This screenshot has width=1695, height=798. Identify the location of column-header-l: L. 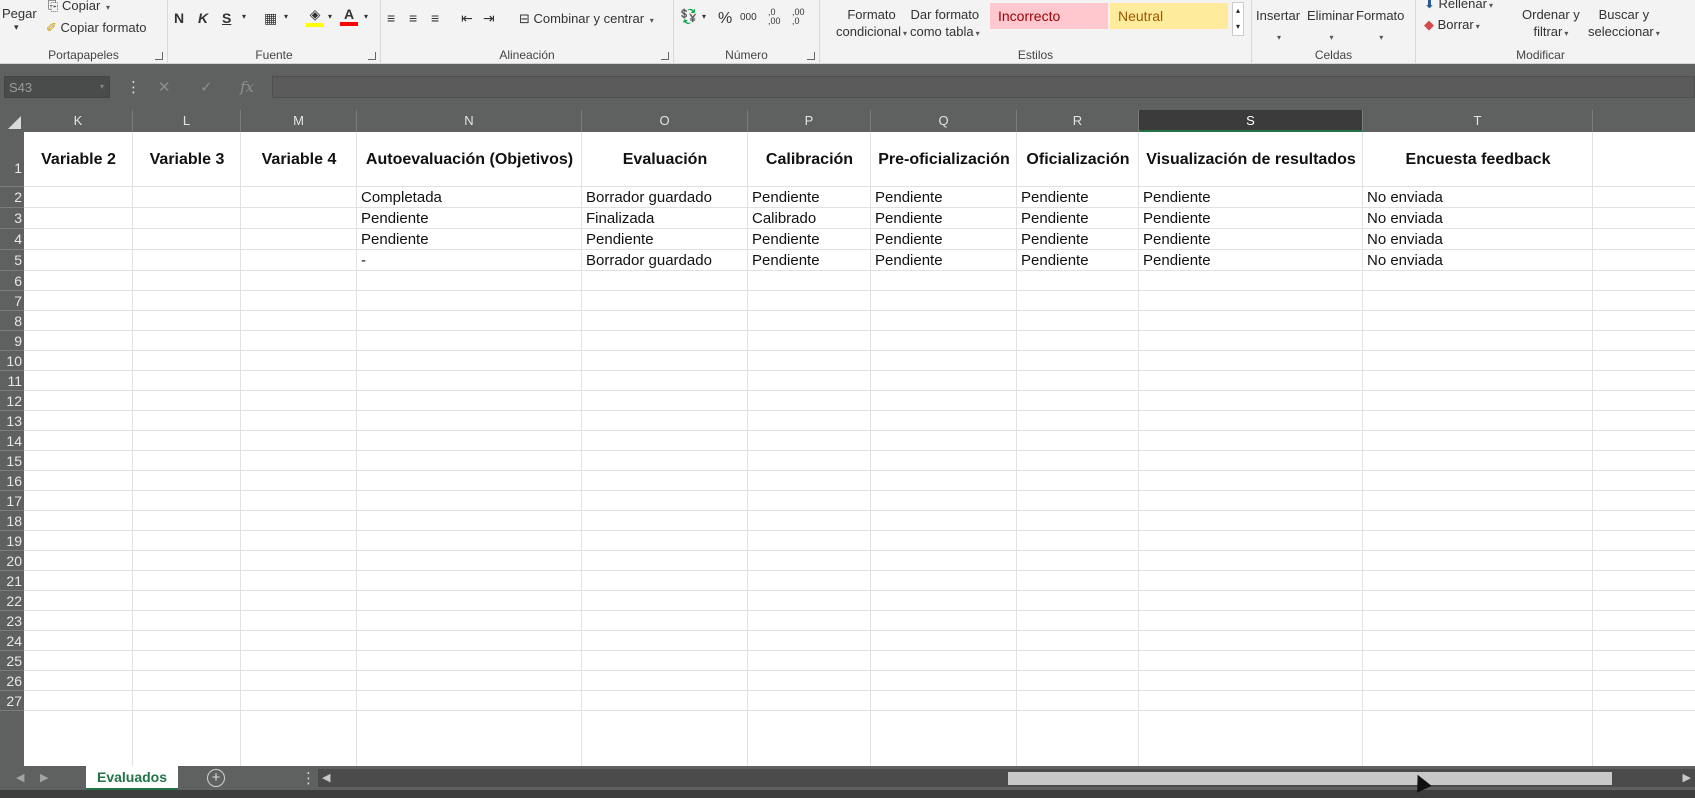
(187, 121).